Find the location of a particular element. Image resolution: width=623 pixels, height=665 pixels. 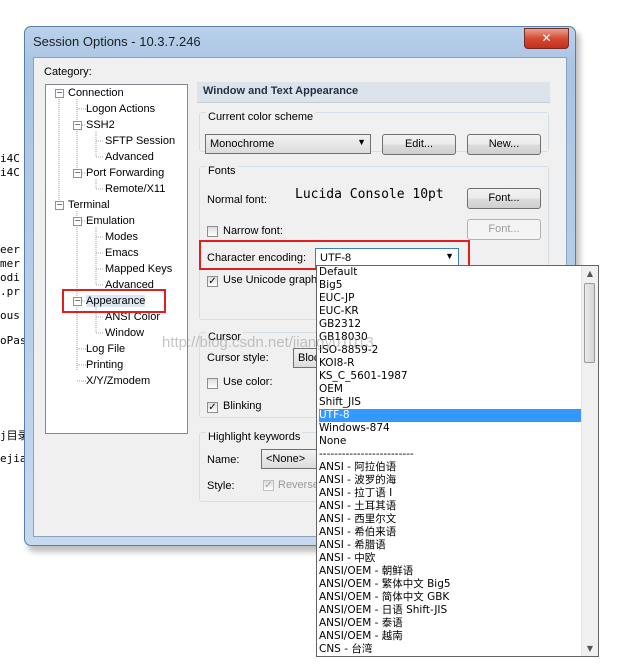

tree-item-xyzmodem: X/Y/Zmodem is located at coordinates (118, 381).